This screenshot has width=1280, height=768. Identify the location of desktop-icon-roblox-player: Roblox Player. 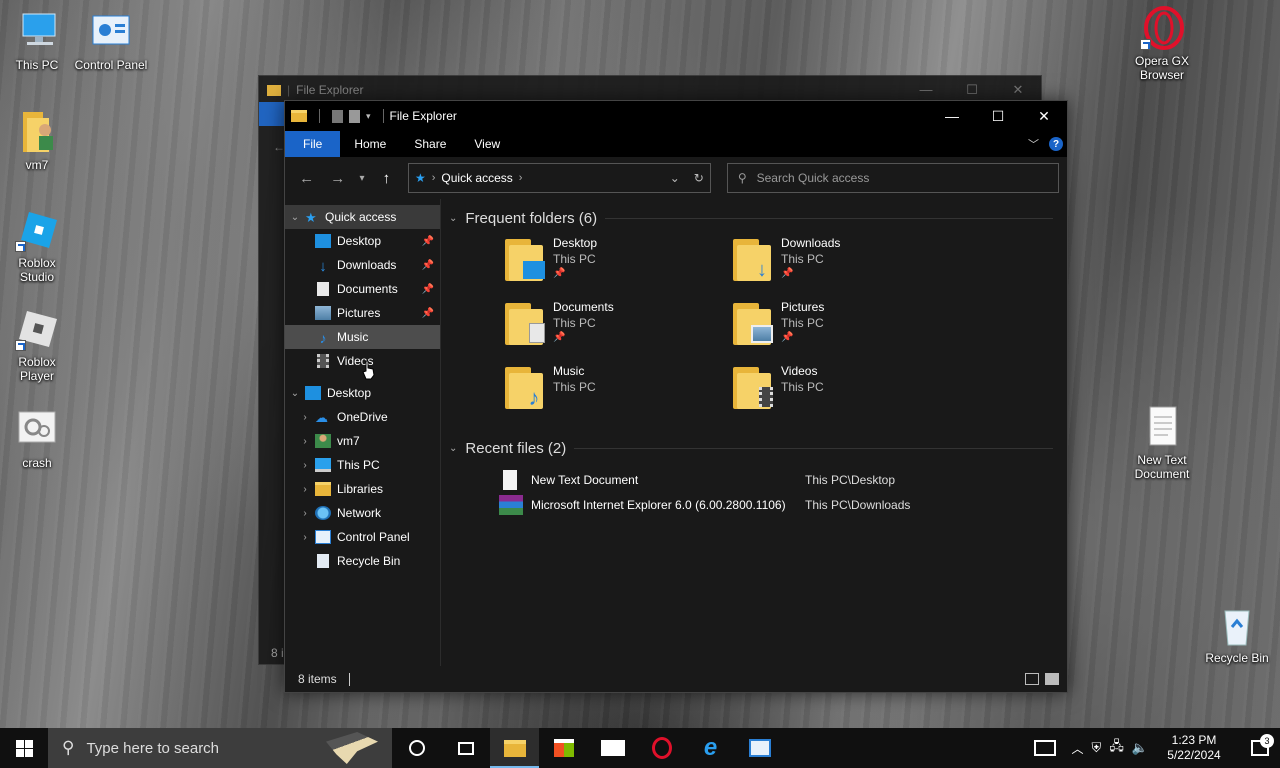
(37, 345).